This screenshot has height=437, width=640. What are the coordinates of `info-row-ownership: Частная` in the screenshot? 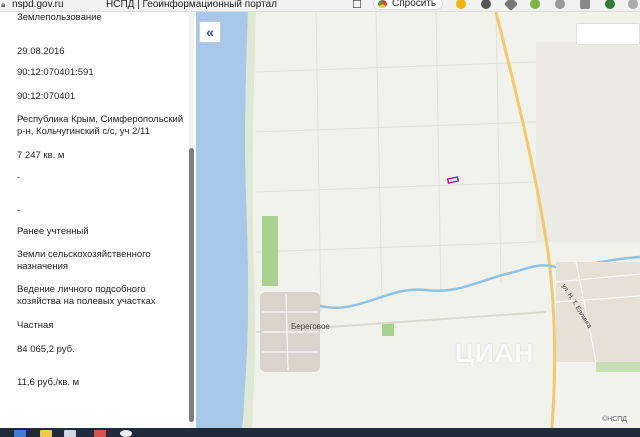 It's located at (35, 325).